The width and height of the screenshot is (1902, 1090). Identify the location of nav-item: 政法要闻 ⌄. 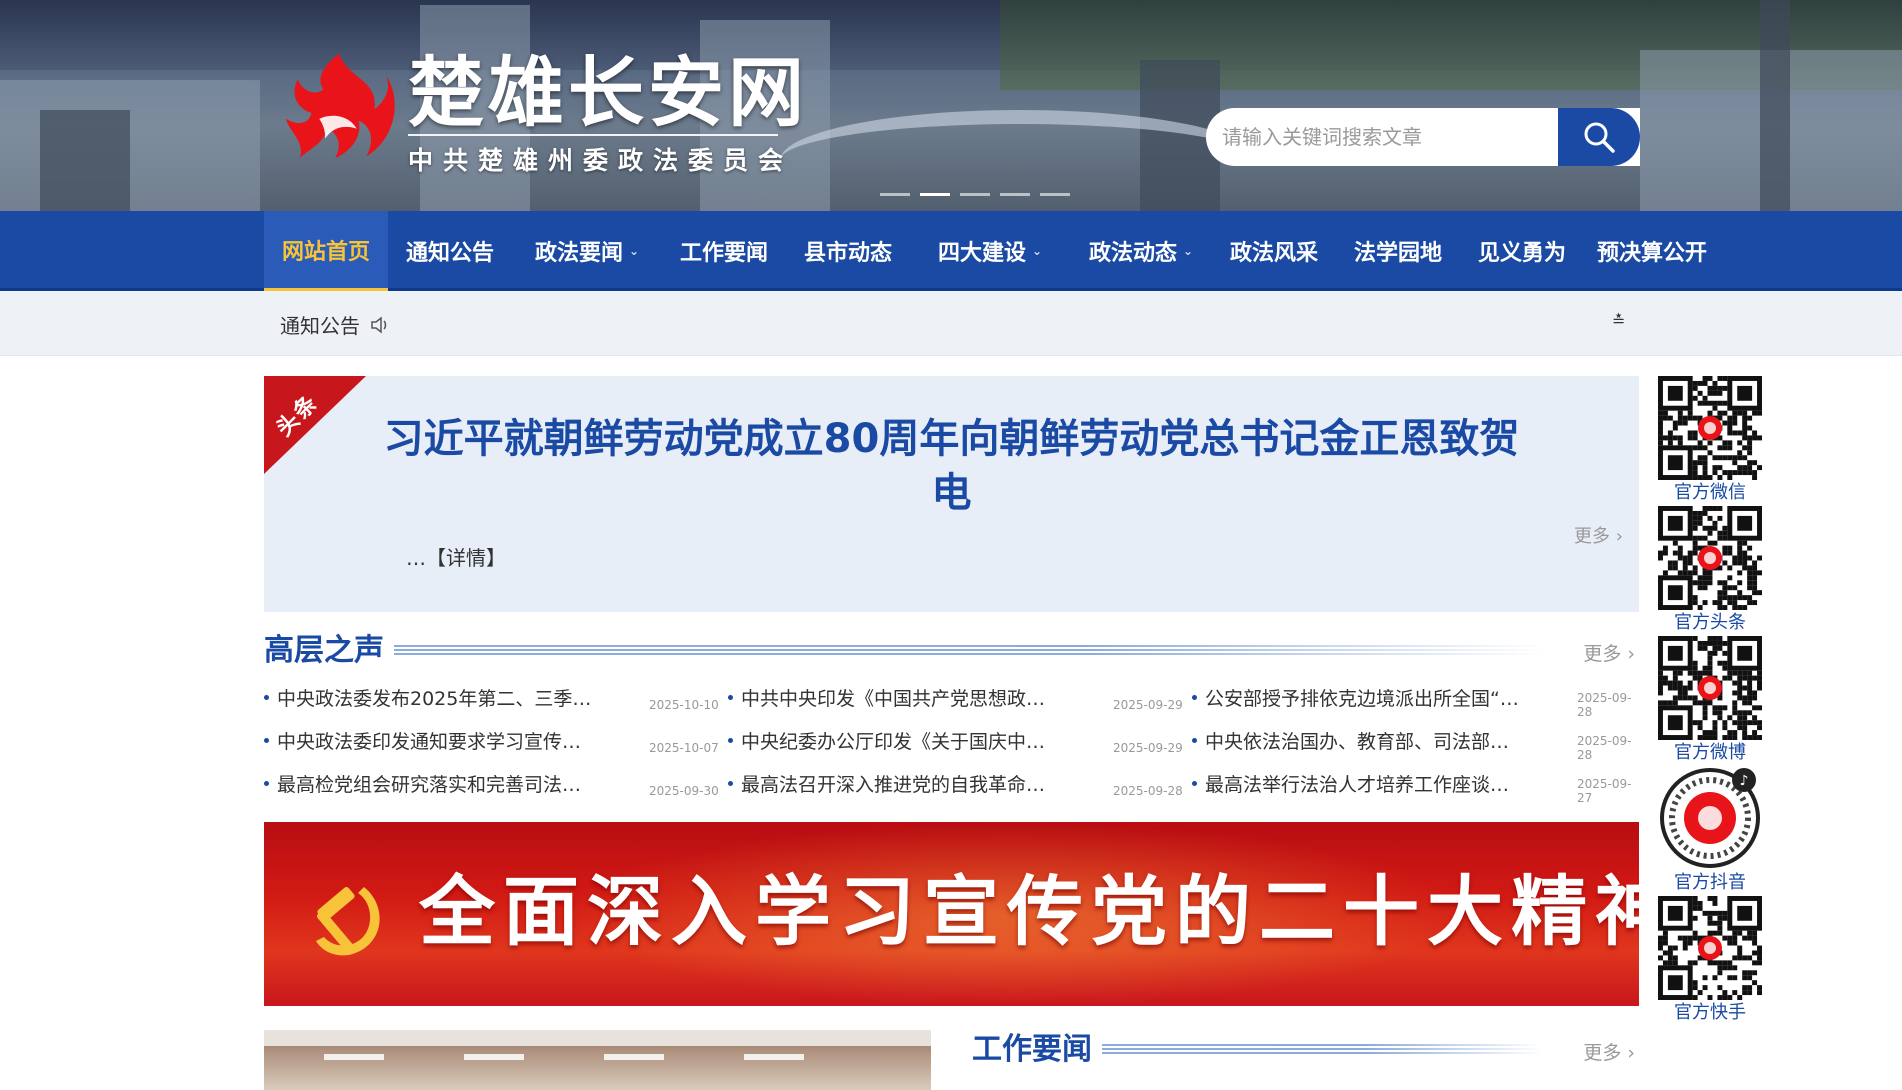
(587, 251).